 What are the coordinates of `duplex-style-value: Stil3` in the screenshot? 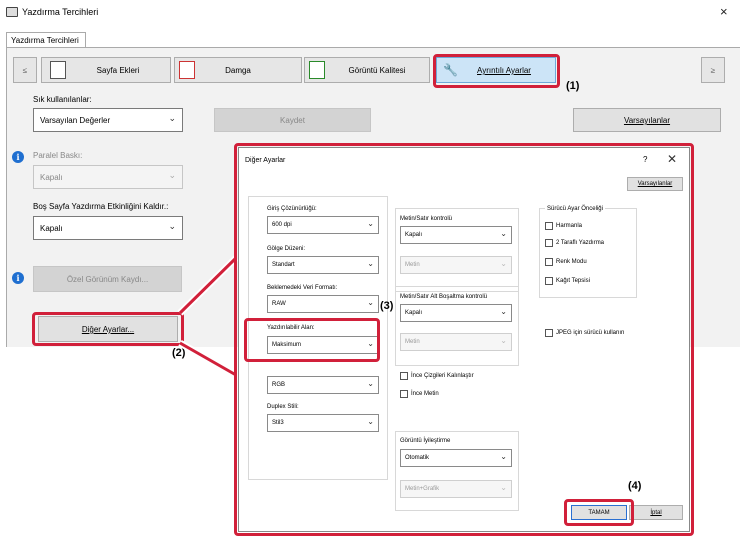 It's located at (278, 423).